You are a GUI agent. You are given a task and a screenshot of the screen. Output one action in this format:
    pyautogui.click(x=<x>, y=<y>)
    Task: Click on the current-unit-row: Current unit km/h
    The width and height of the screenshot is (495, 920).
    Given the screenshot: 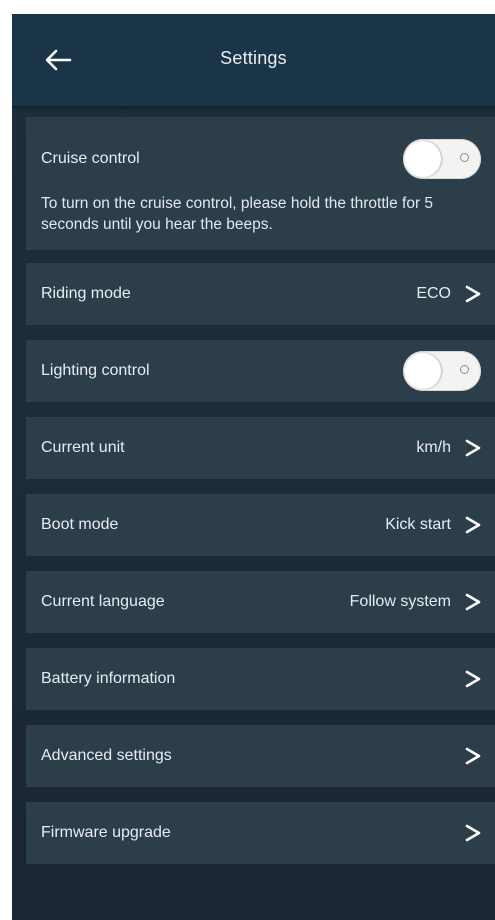 What is the action you would take?
    pyautogui.click(x=260, y=448)
    